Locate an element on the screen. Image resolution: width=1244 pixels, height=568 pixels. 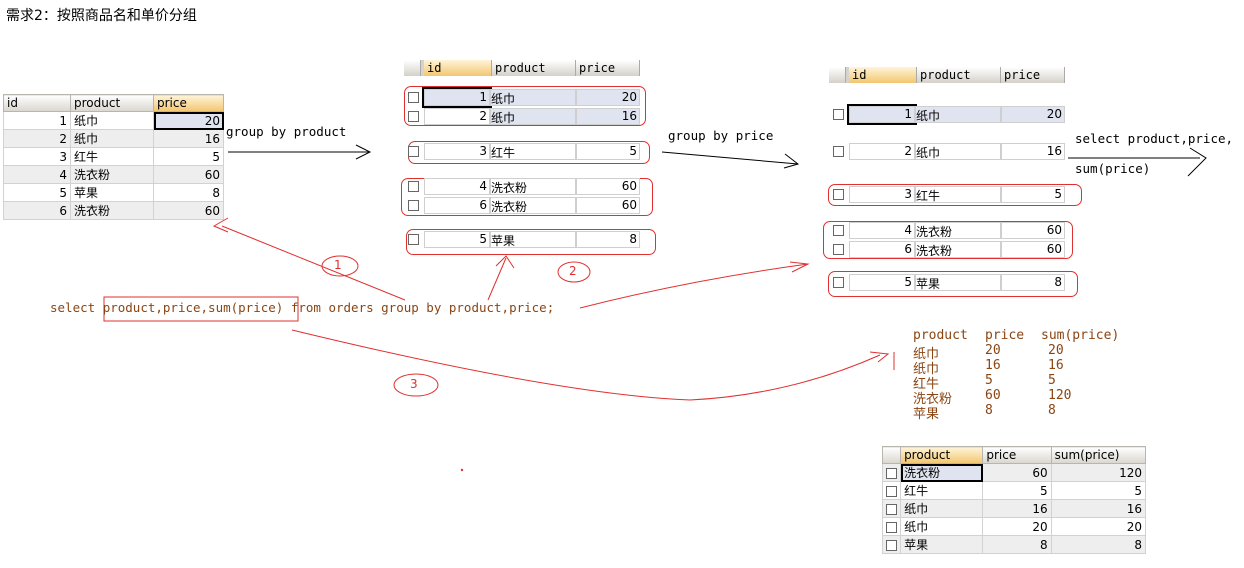
table-row: 苹果 8 8 is located at coordinates (1014, 544).